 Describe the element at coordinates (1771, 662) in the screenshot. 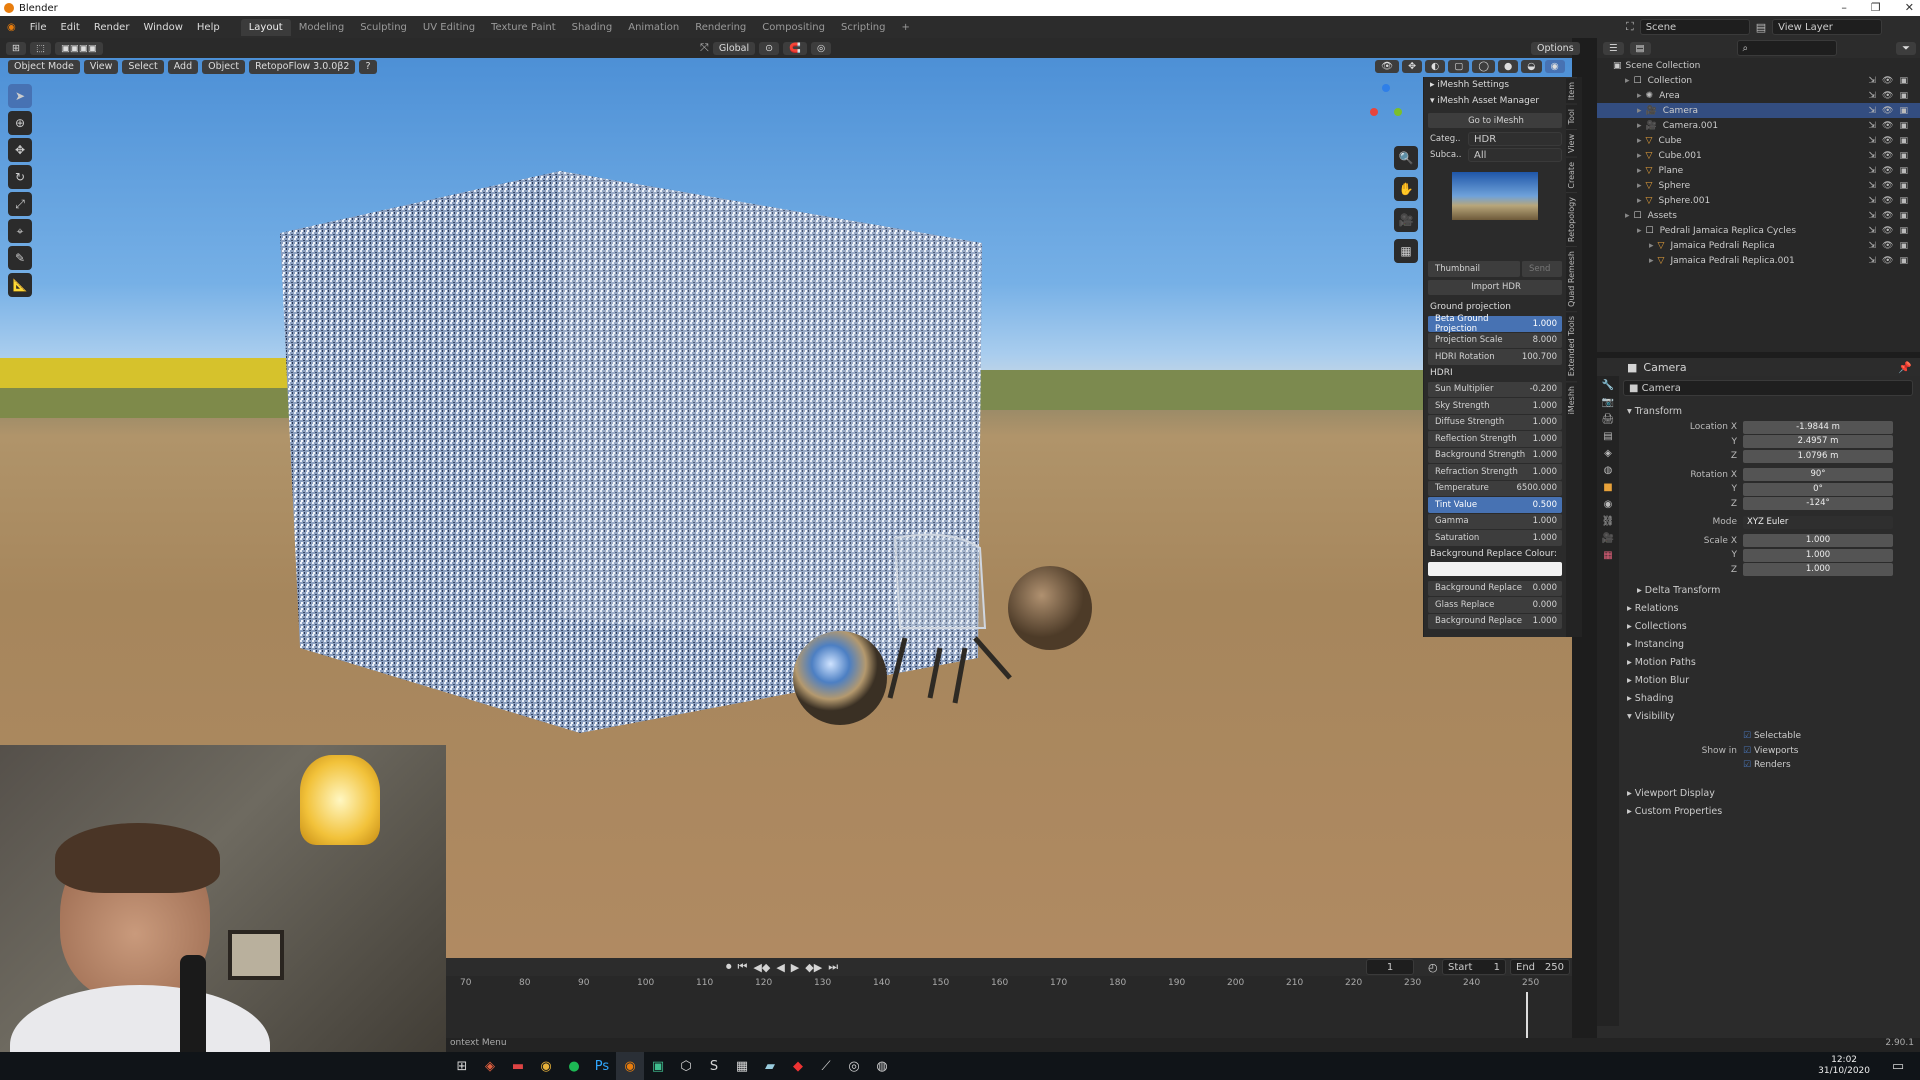

I see `section-motion-paths: ▸ Motion Paths` at that location.